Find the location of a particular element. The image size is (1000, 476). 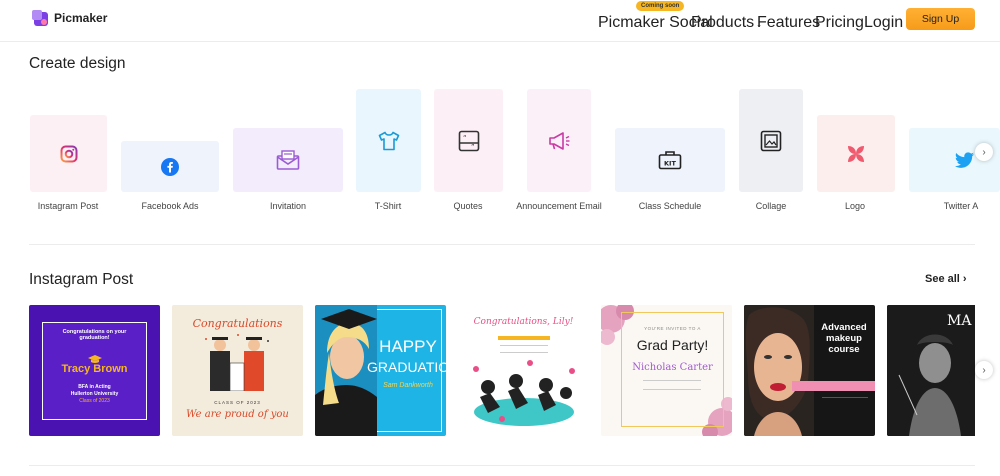

nav-features: Features is located at coordinates (788, 23).